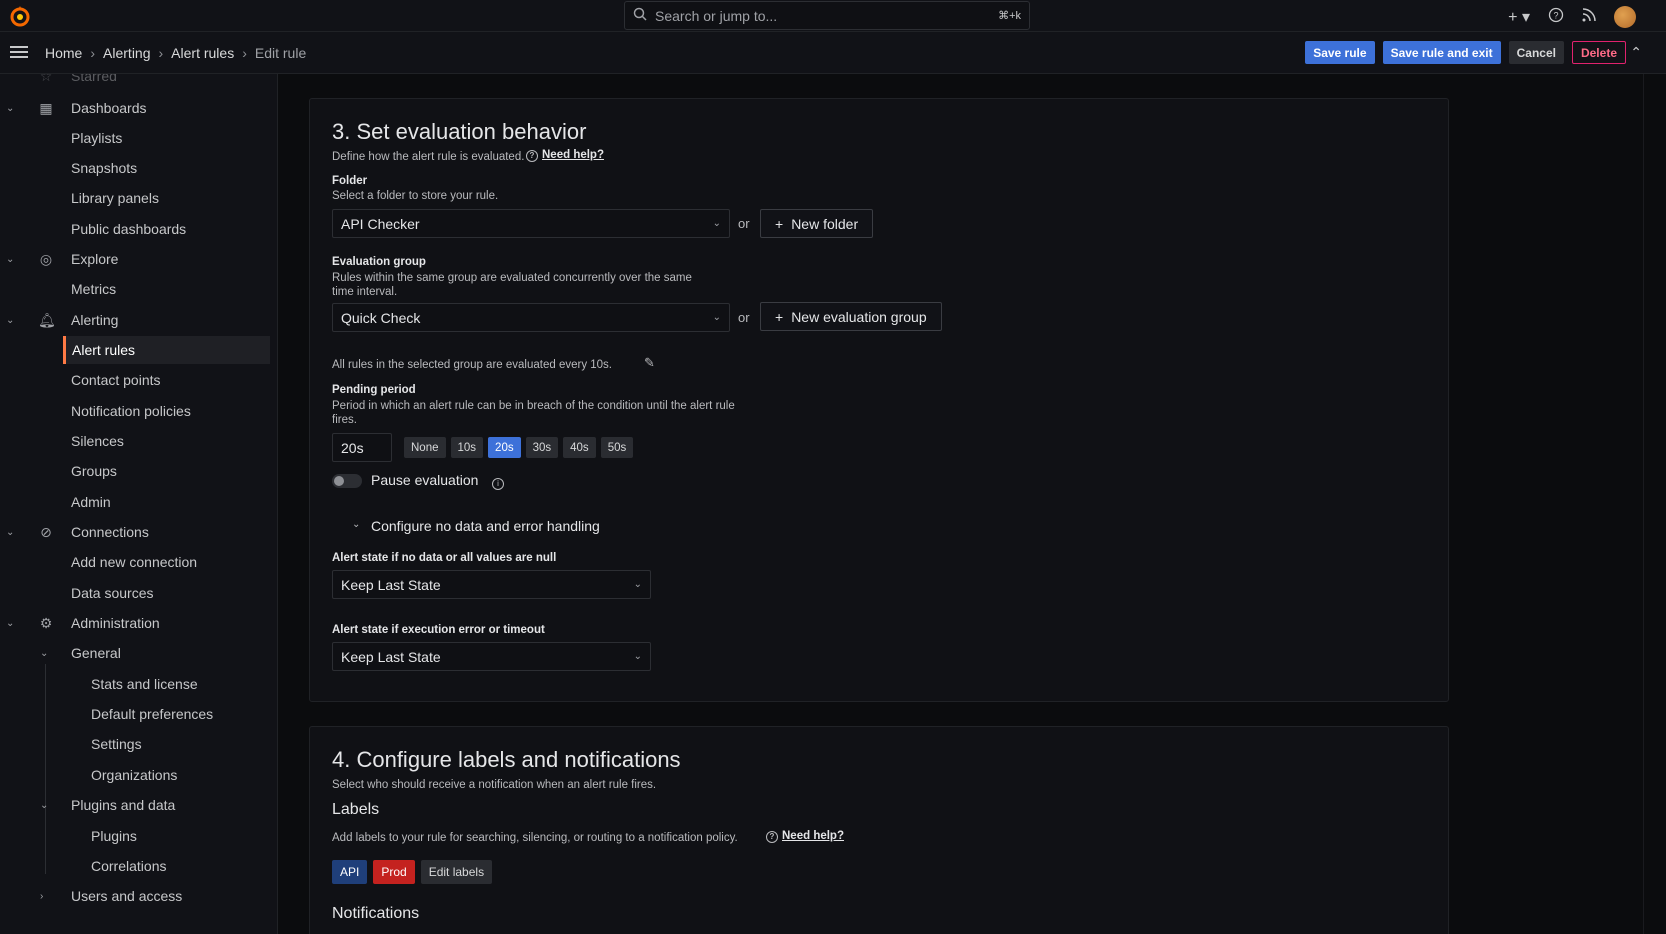 This screenshot has height=934, width=1666. I want to click on avatar, so click(1625, 17).